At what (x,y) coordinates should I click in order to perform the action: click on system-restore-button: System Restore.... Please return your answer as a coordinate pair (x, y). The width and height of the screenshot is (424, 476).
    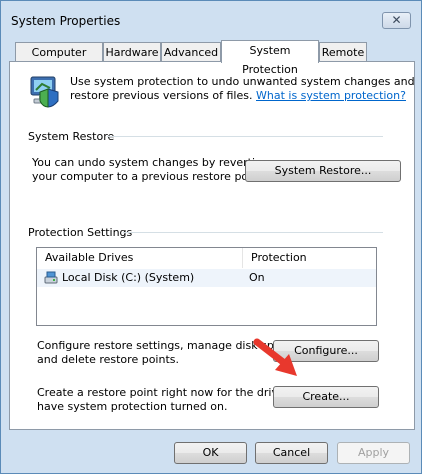
    Looking at the image, I should click on (323, 171).